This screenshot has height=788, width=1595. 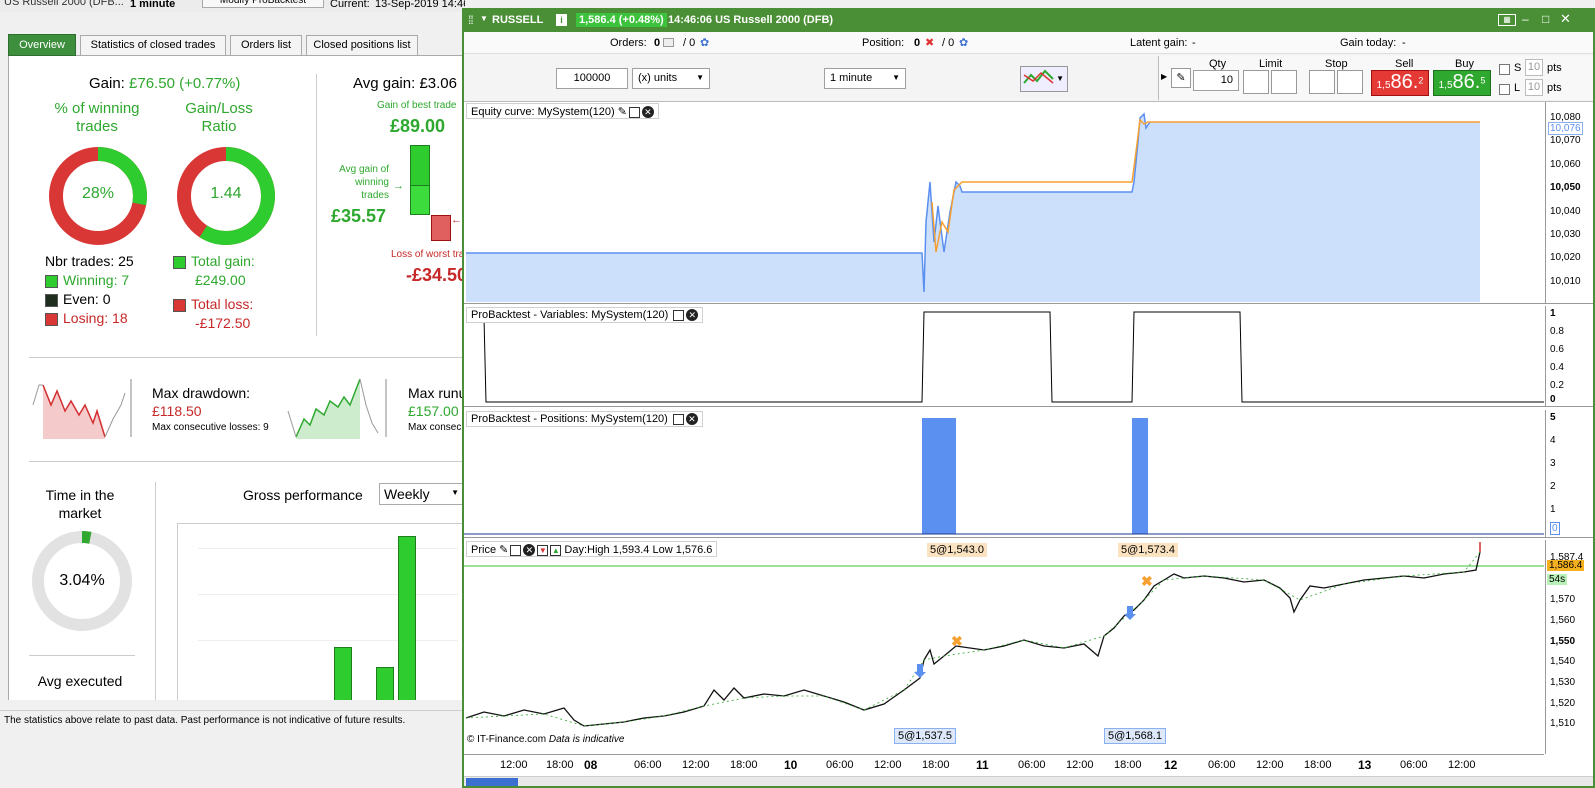 What do you see at coordinates (420, 5) in the screenshot?
I see `current-value: 13-Sep-2019 14:46:00` at bounding box center [420, 5].